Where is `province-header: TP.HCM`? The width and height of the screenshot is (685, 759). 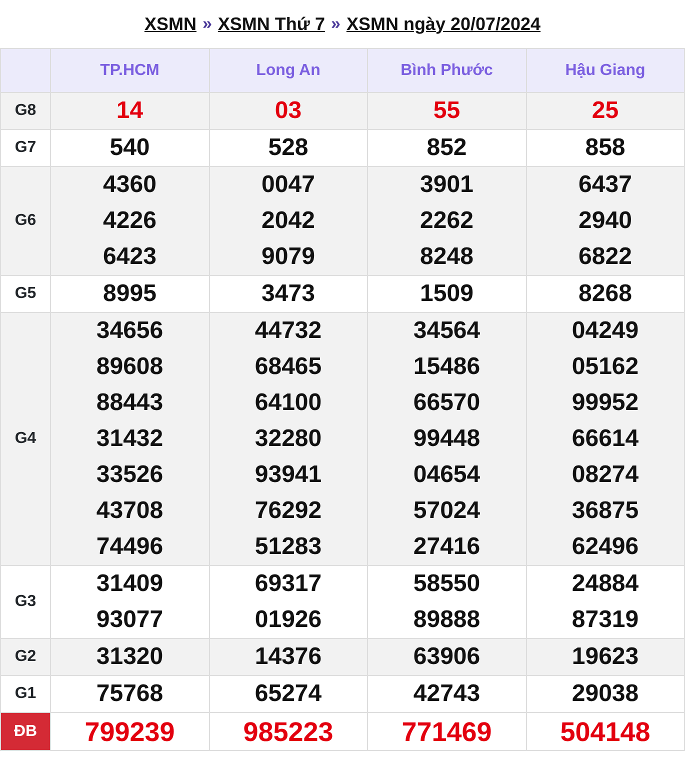 province-header: TP.HCM is located at coordinates (129, 70).